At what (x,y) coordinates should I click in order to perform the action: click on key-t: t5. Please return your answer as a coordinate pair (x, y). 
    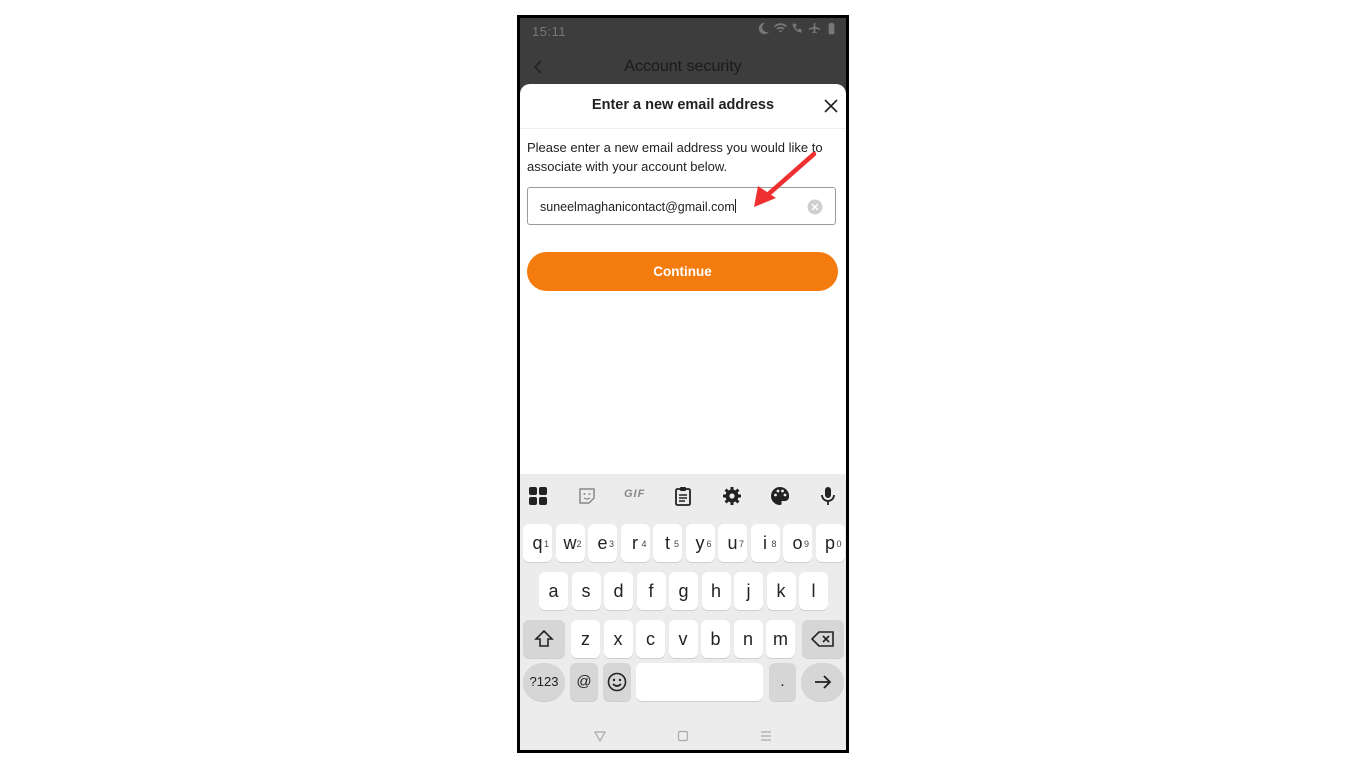
    Looking at the image, I should click on (667, 543).